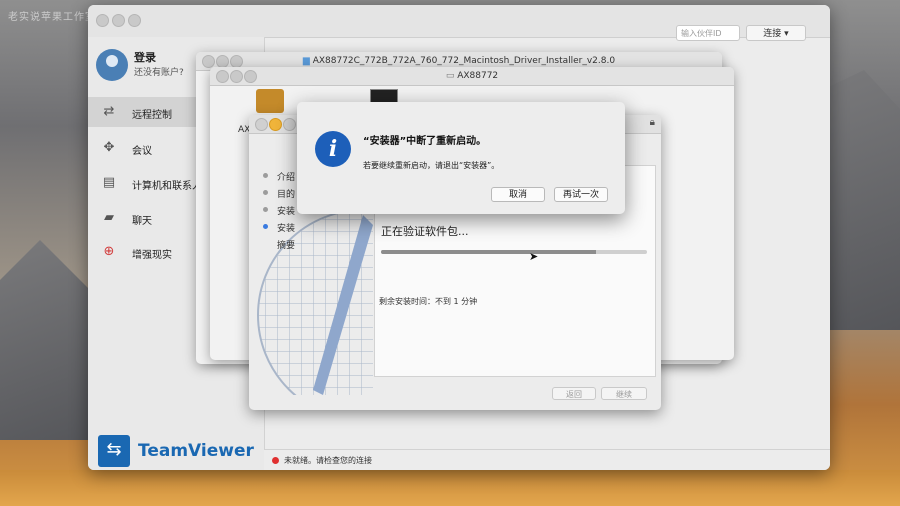 This screenshot has height=506, width=900. Describe the element at coordinates (708, 33) in the screenshot. I see `partner-id-input: 输入伙伴ID` at that location.